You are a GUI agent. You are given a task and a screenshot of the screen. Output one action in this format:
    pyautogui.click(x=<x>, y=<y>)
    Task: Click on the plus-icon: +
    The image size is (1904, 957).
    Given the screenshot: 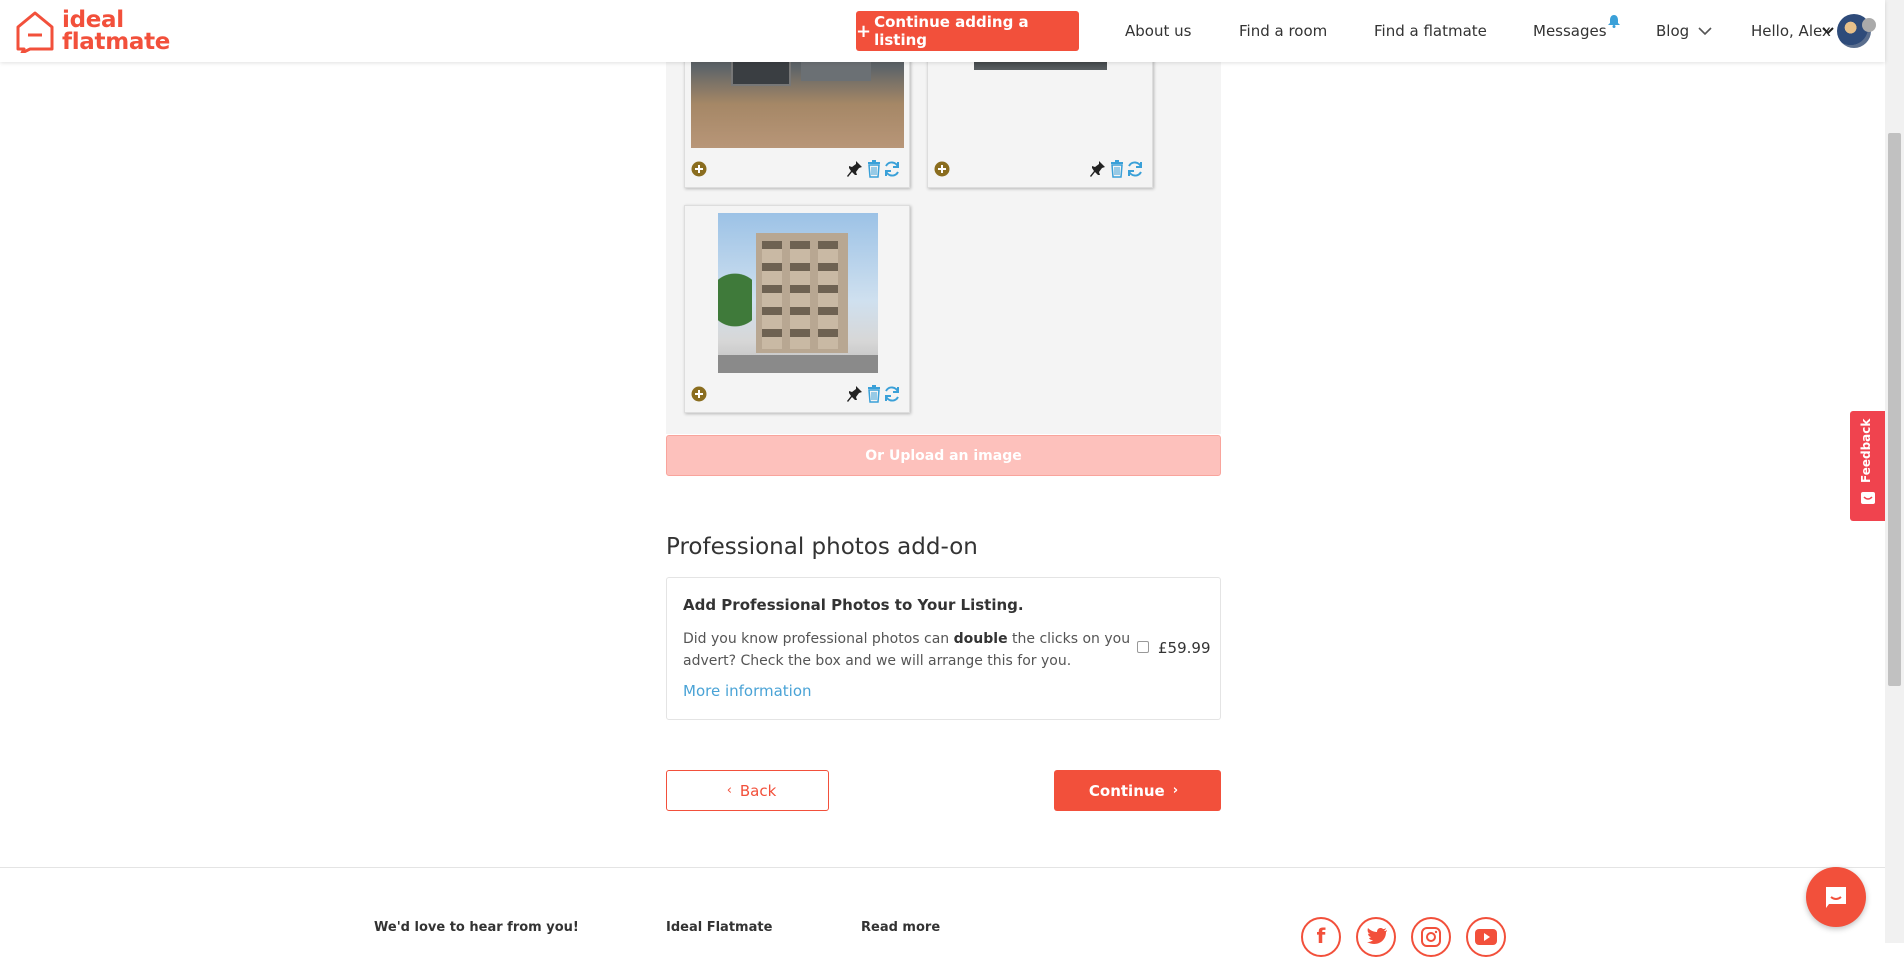 What is the action you would take?
    pyautogui.click(x=864, y=31)
    